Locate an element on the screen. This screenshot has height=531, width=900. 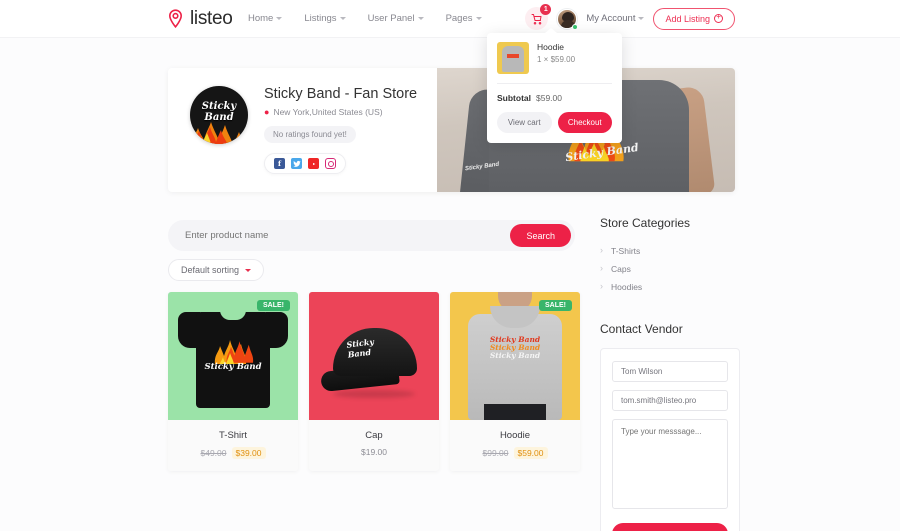
nav-item-listings: Listings is located at coordinates (325, 18).